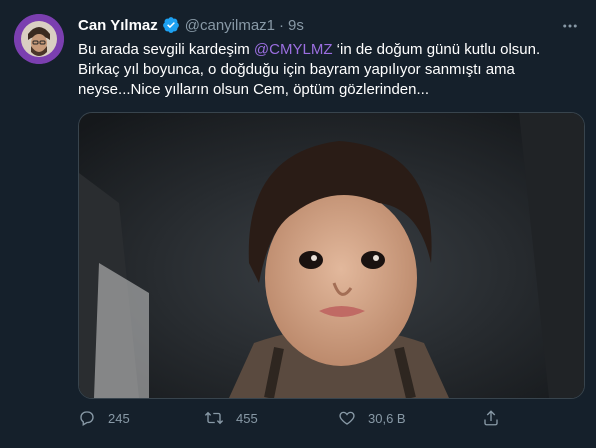 The height and width of the screenshot is (448, 596). I want to click on tweet-text-part: Bu arada sevgili kardeşim, so click(166, 49).